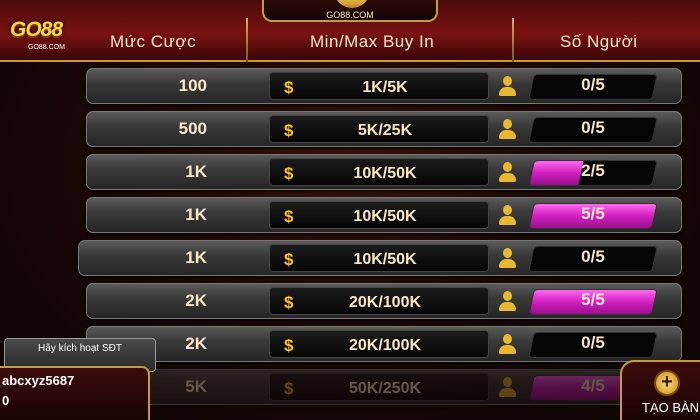 Image resolution: width=700 pixels, height=420 pixels. I want to click on brand-logo-sub: GO88.COM, so click(46, 47).